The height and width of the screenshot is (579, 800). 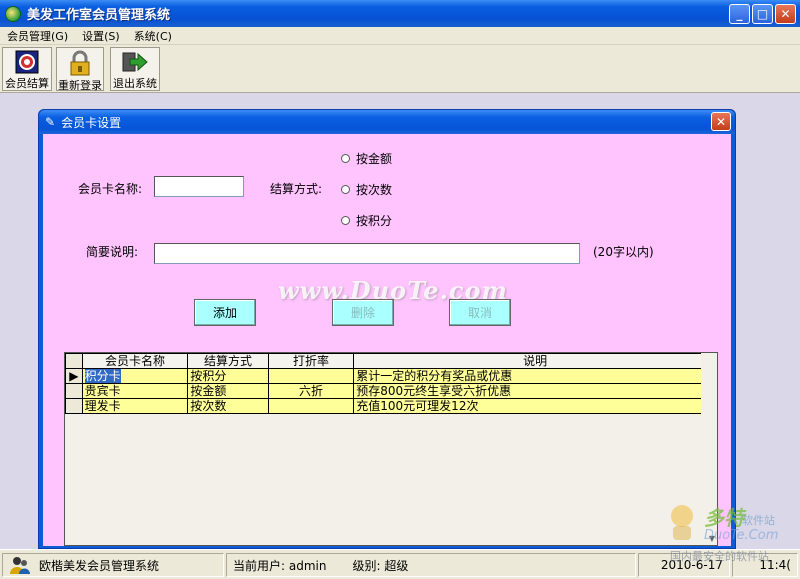 I want to click on lock-icon, so click(x=80, y=63).